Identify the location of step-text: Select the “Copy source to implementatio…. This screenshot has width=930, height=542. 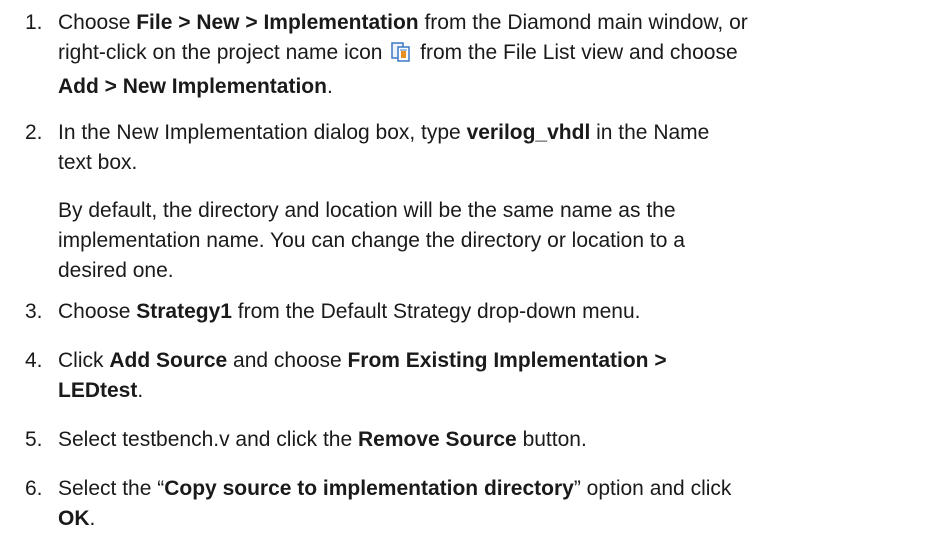
(488, 504).